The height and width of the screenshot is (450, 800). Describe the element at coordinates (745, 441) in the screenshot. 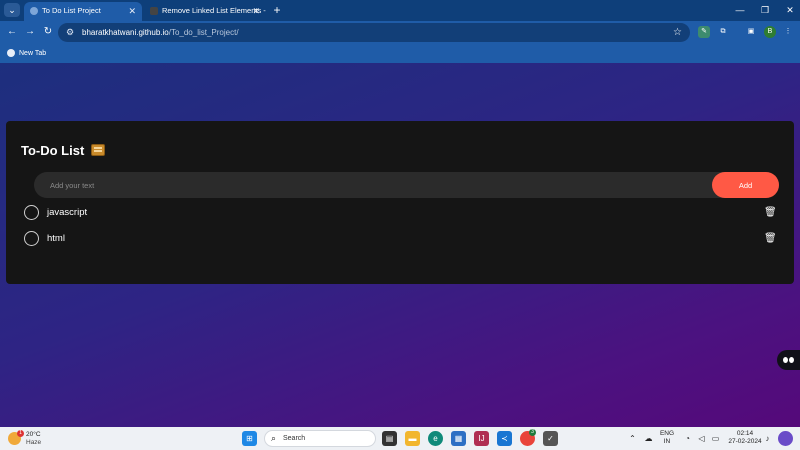

I see `date: 27-02-2024` at that location.